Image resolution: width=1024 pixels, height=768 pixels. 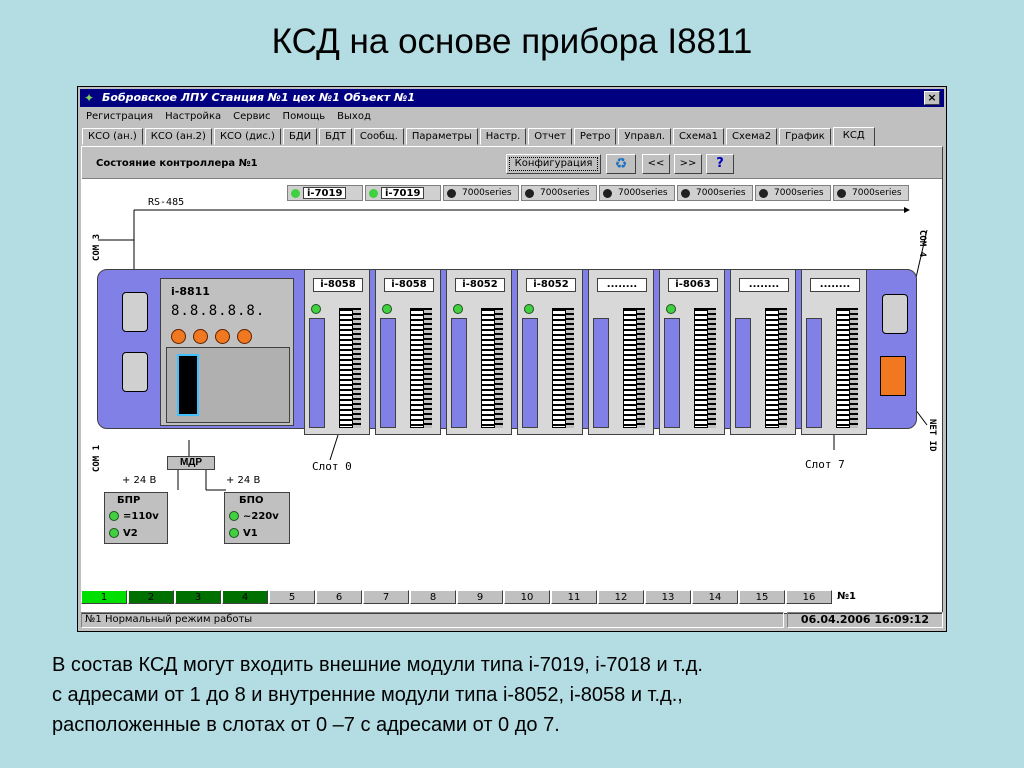 I want to click on tab-chart: График, so click(x=805, y=136).